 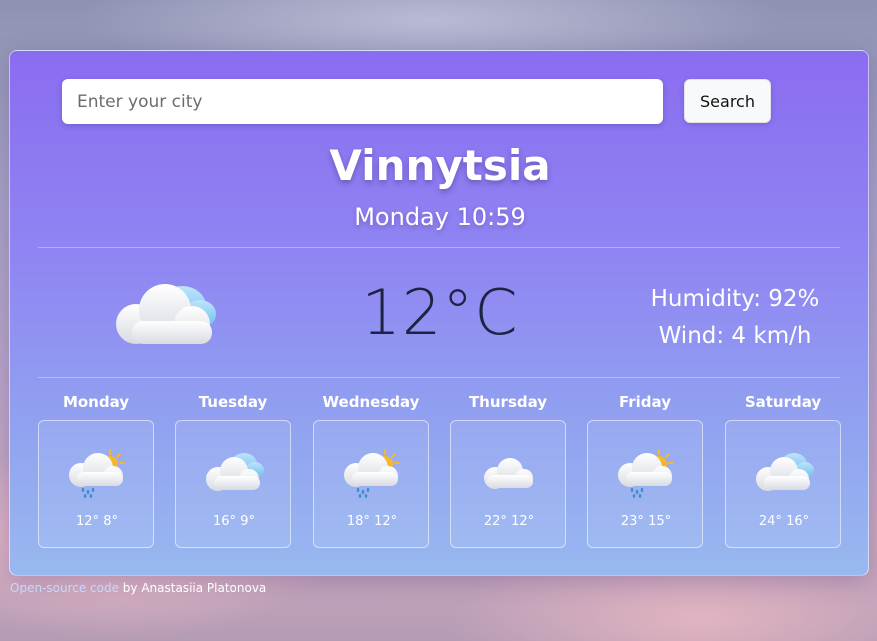 I want to click on forecast-day-name: Monday, so click(x=96, y=402).